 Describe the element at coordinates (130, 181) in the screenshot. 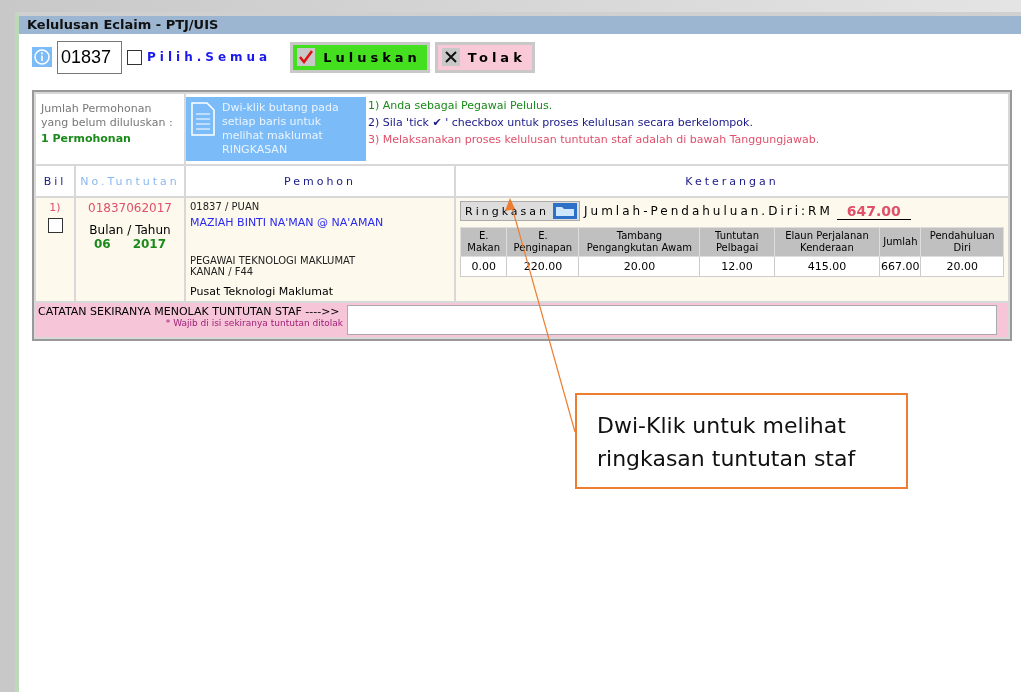

I see `column-header: No.Tuntutan` at that location.